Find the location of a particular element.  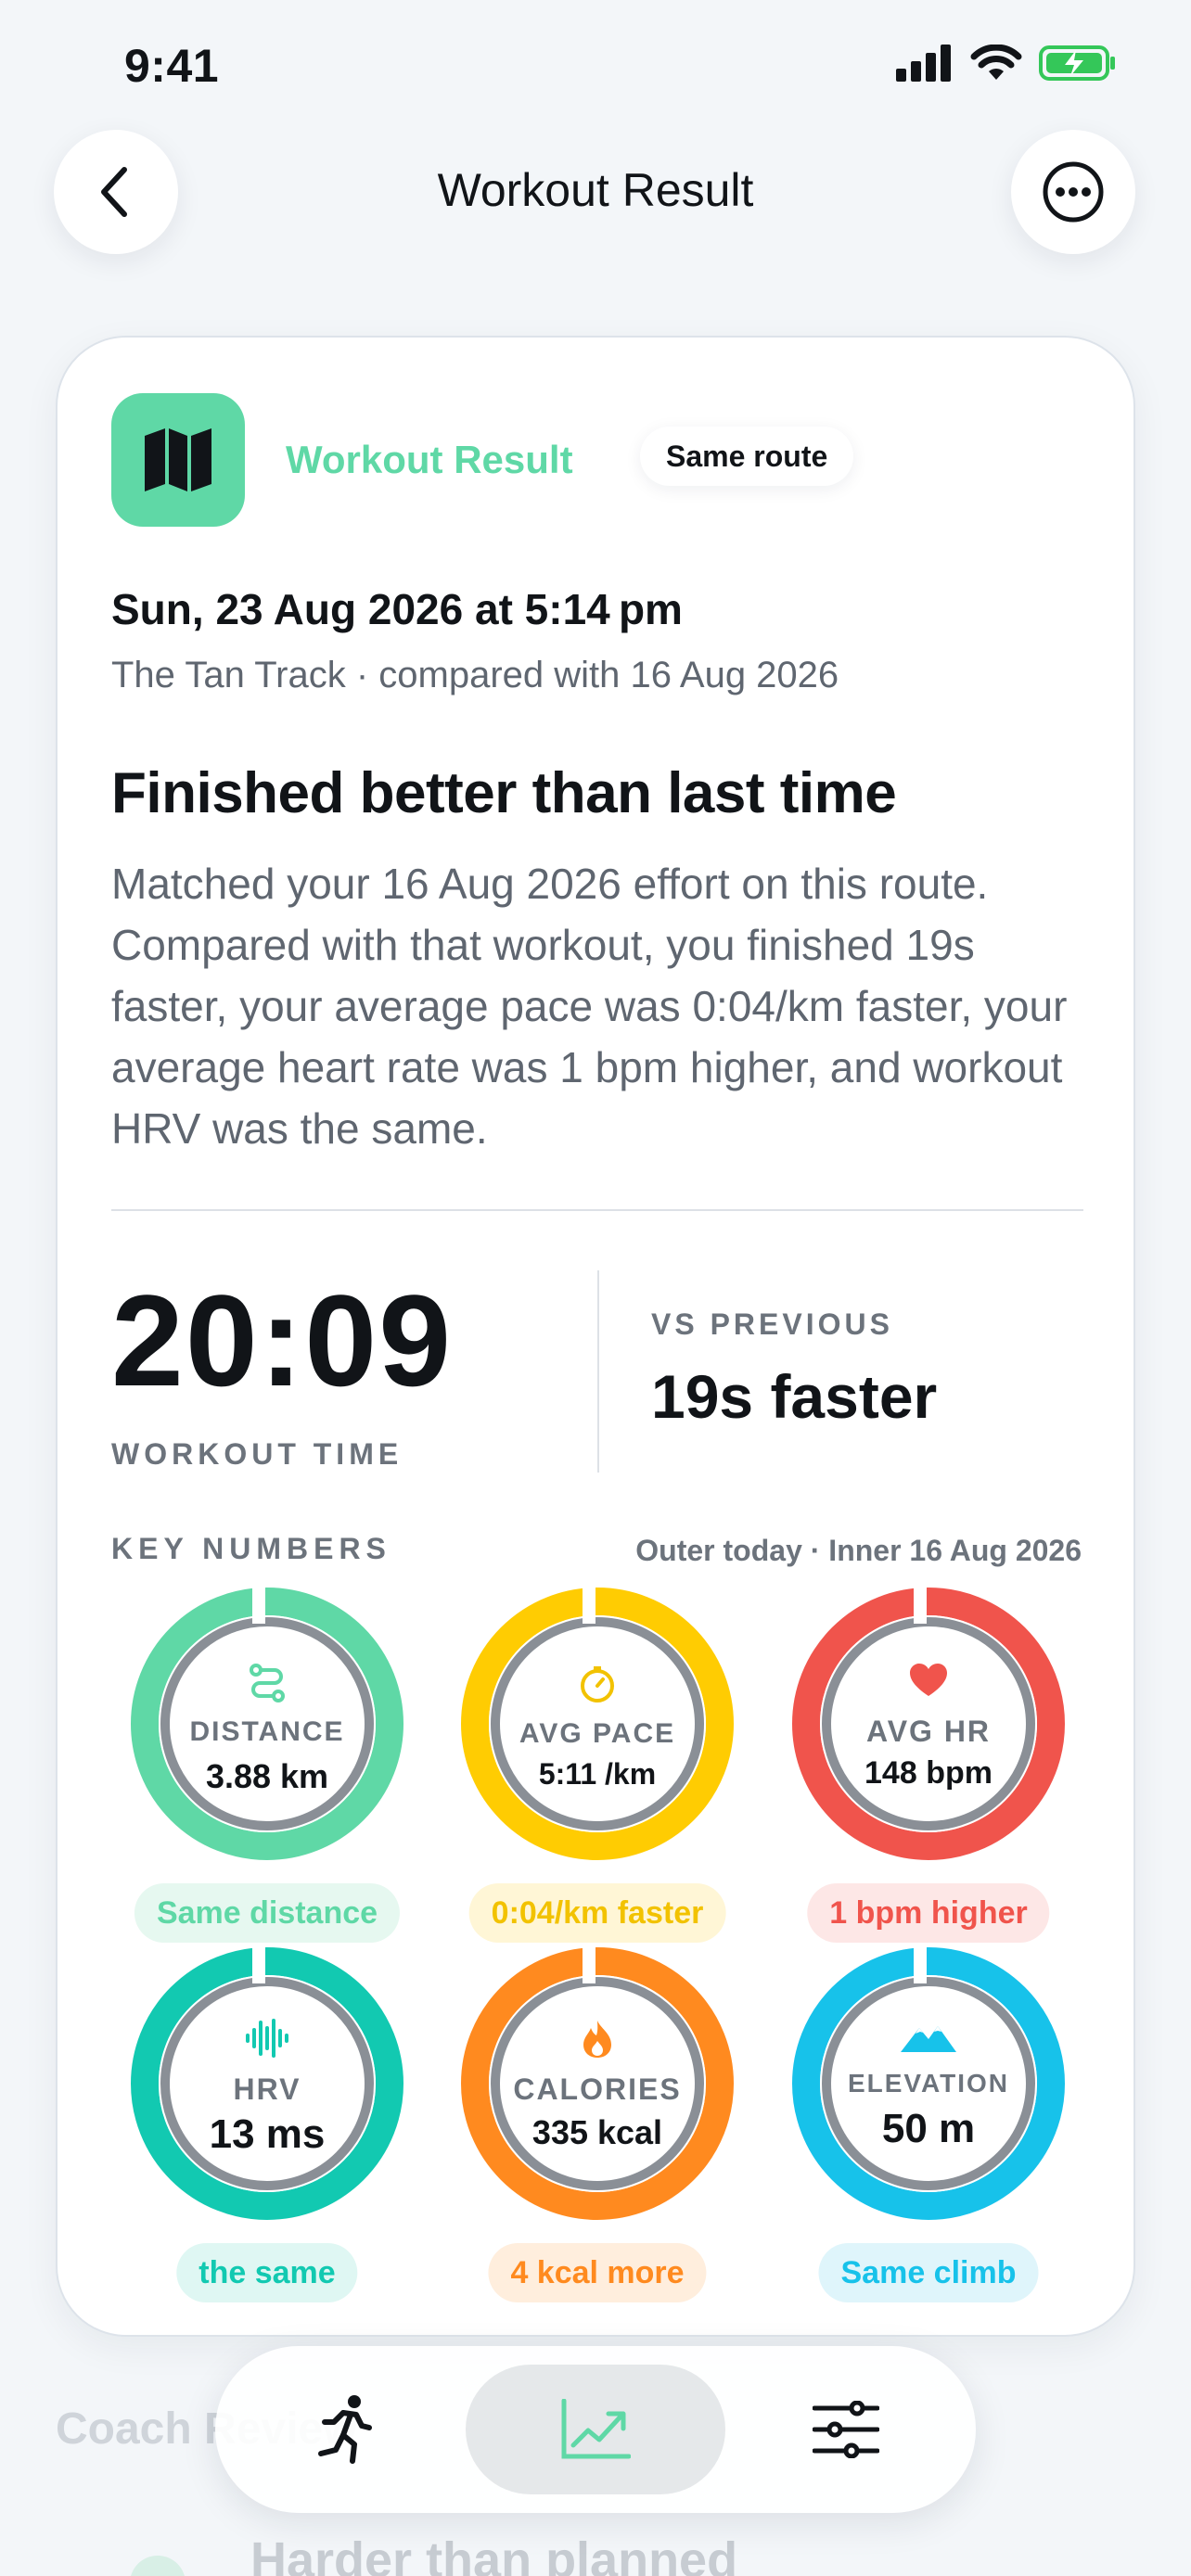

metric-avg-hr: AVG HR 148 bpm 1 bpm higher is located at coordinates (929, 1764).